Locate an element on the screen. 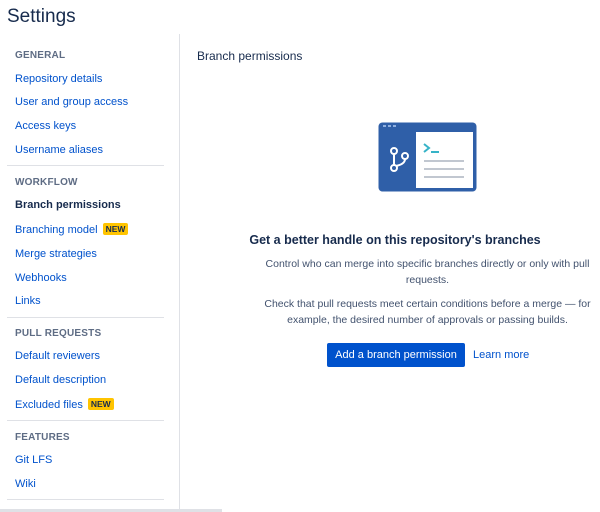 Image resolution: width=600 pixels, height=512 pixels. sidebar-item-branching-model: Branching model NEW is located at coordinates (72, 229).